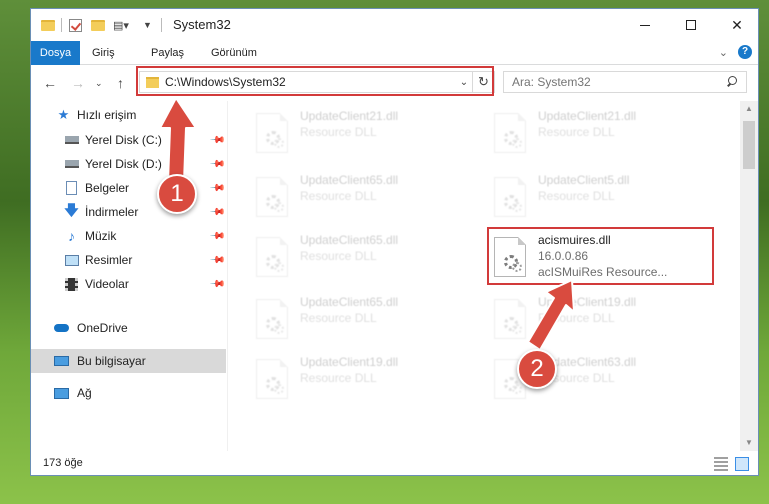 The width and height of the screenshot is (769, 504). Describe the element at coordinates (61, 393) in the screenshot. I see `network-icon` at that location.